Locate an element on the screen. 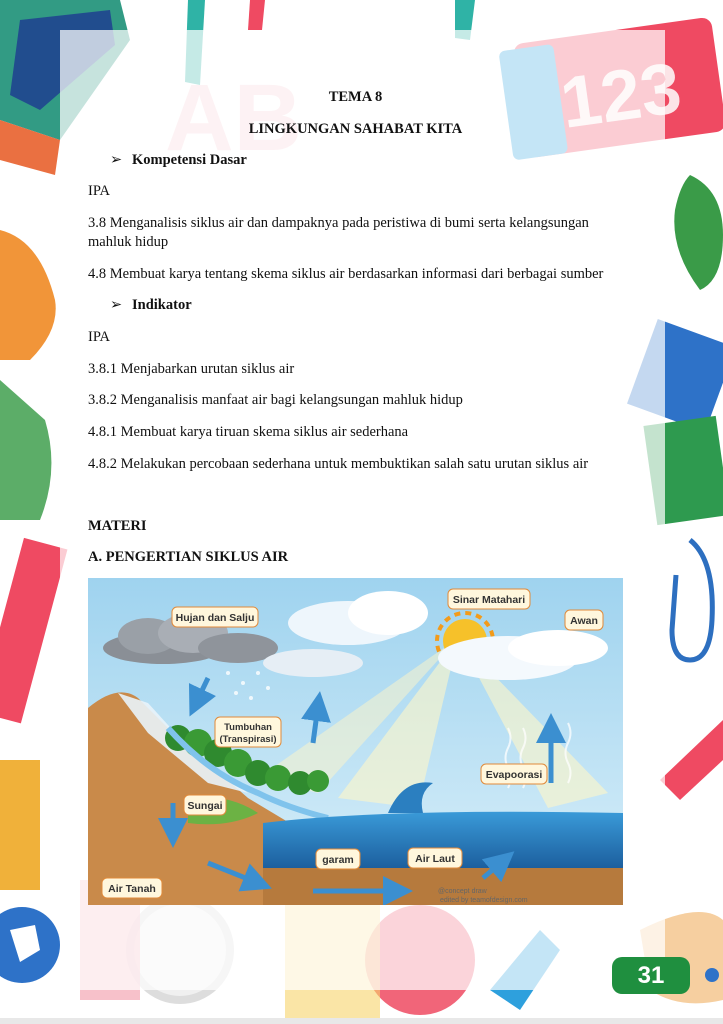  kompetensi-heading-label: Kompetensi Dasar is located at coordinates (189, 160).